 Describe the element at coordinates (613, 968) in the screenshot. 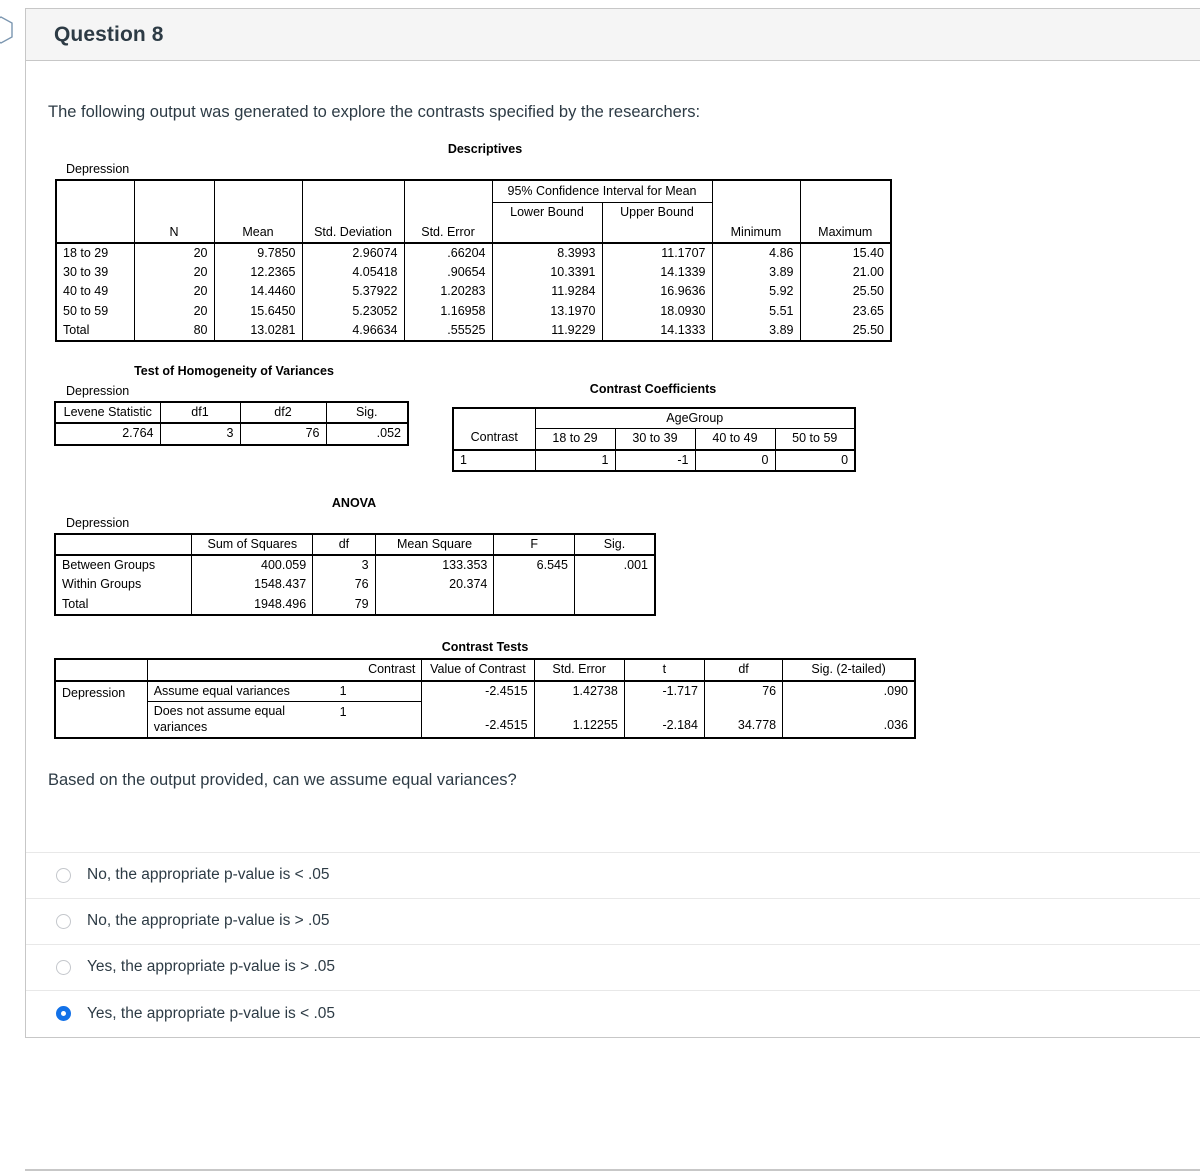

I see `answer-option-3: Yes, the appropriate p-value is > .05` at that location.